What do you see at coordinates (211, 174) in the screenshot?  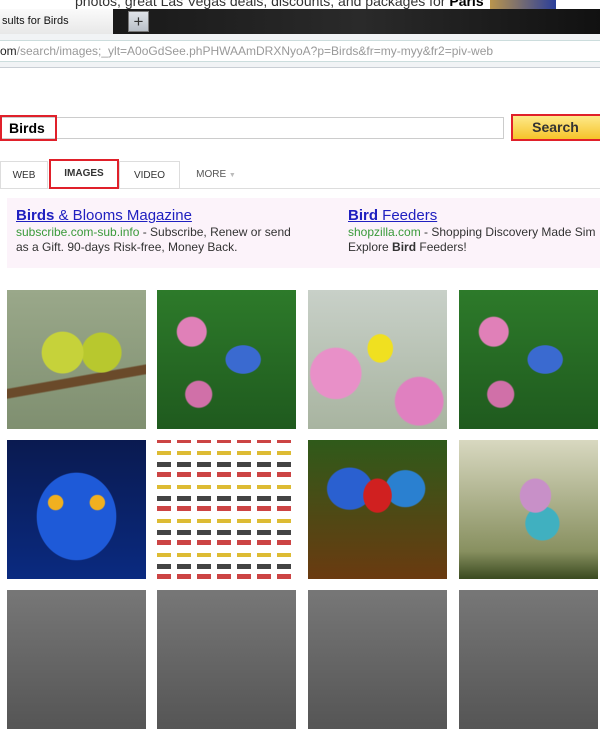 I see `tab-more-label: MORE` at bounding box center [211, 174].